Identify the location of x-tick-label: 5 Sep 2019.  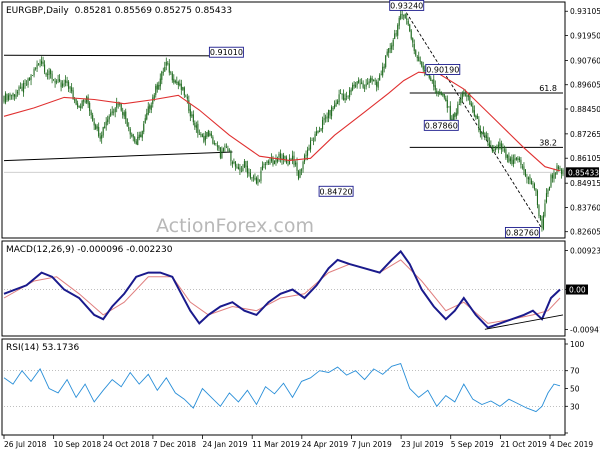
(472, 444).